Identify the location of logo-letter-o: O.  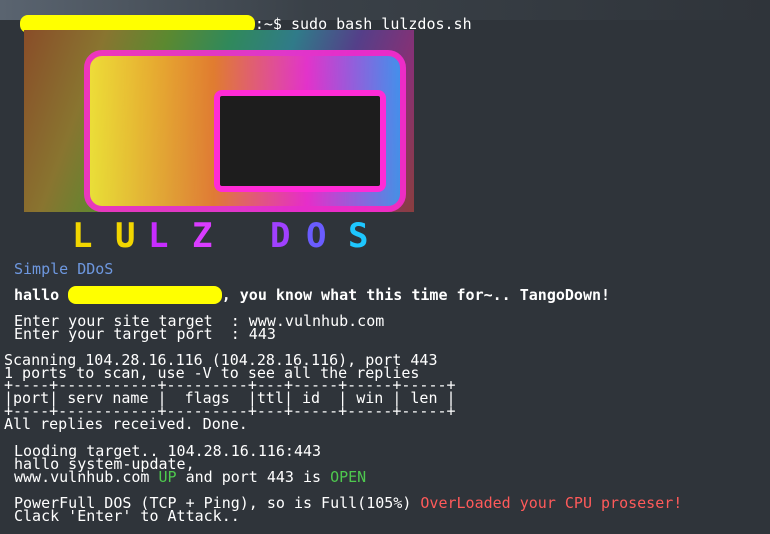
(318, 236).